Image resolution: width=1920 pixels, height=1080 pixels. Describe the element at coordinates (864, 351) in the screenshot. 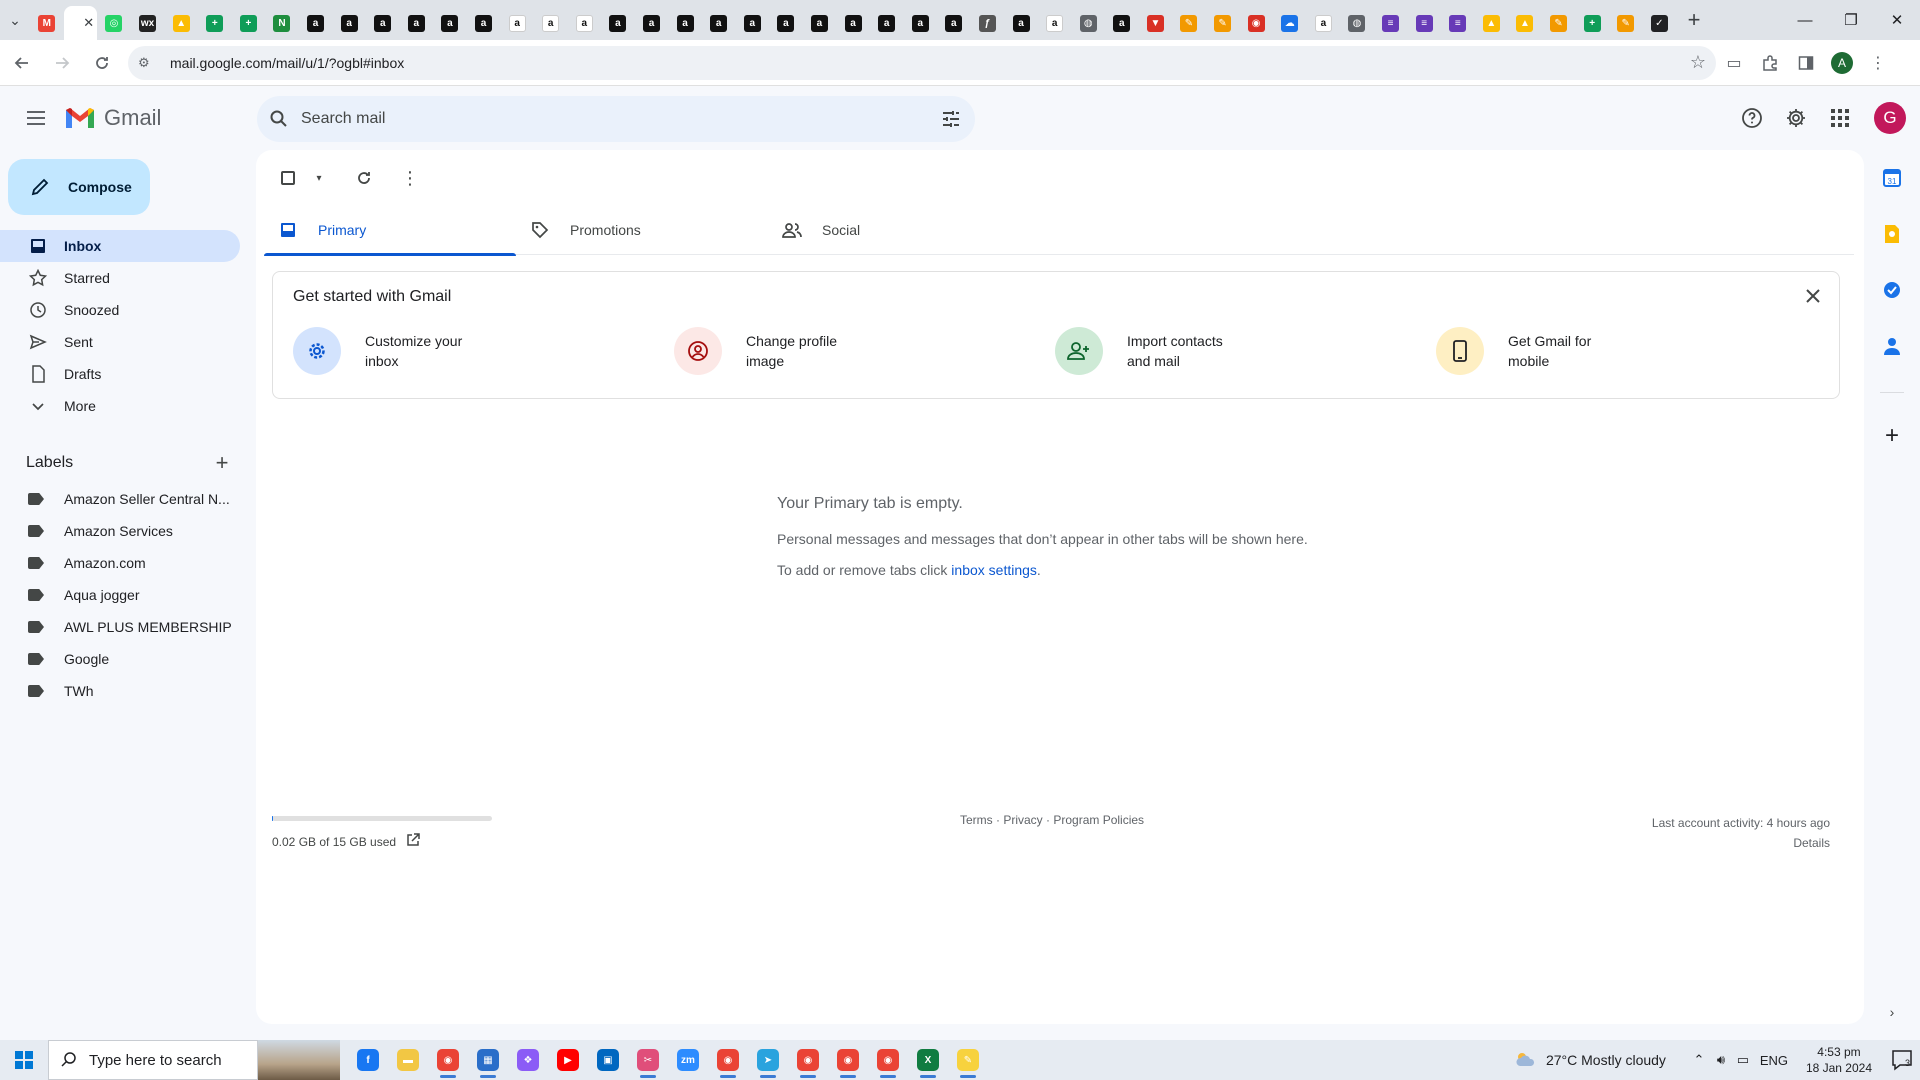

I see `get-started-item: Change profile image` at that location.